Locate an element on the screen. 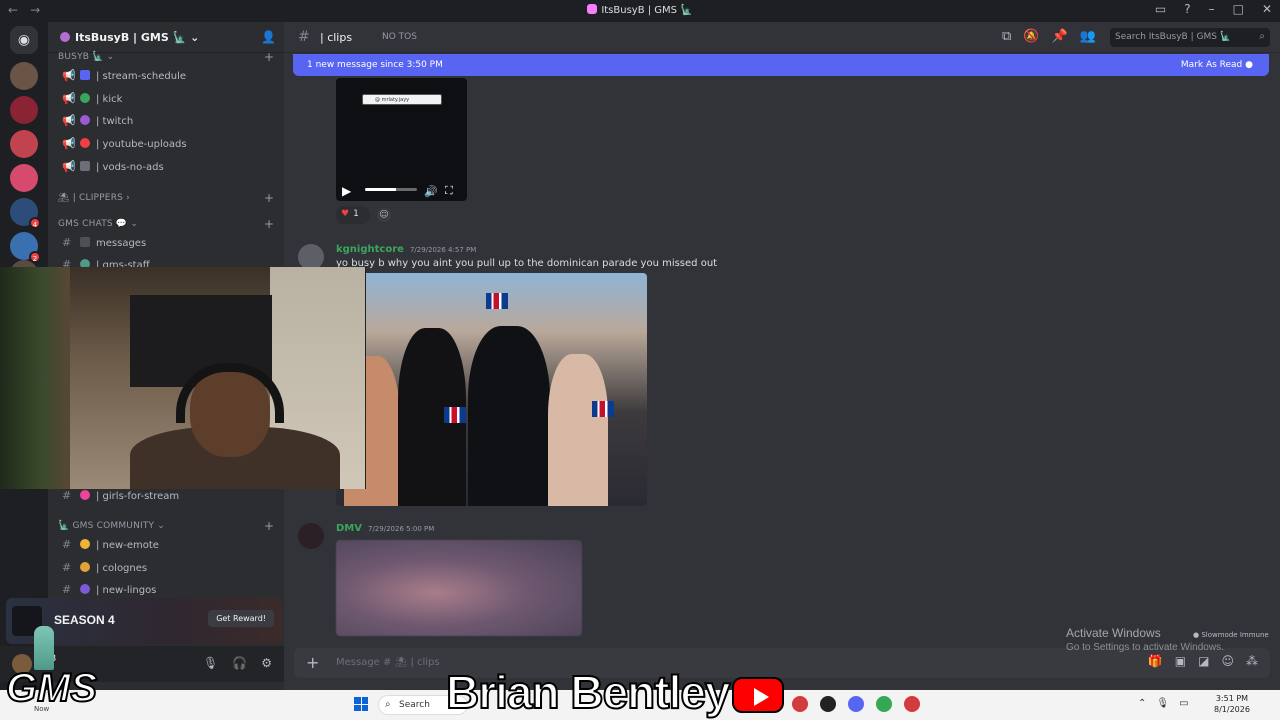 This screenshot has height=720, width=1280. channel-kick: 📢 | kick is located at coordinates (167, 99).